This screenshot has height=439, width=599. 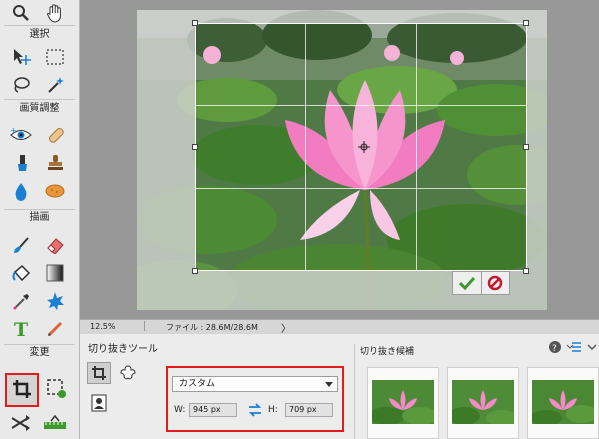 What do you see at coordinates (55, 135) in the screenshot?
I see `spot-healing-icon` at bounding box center [55, 135].